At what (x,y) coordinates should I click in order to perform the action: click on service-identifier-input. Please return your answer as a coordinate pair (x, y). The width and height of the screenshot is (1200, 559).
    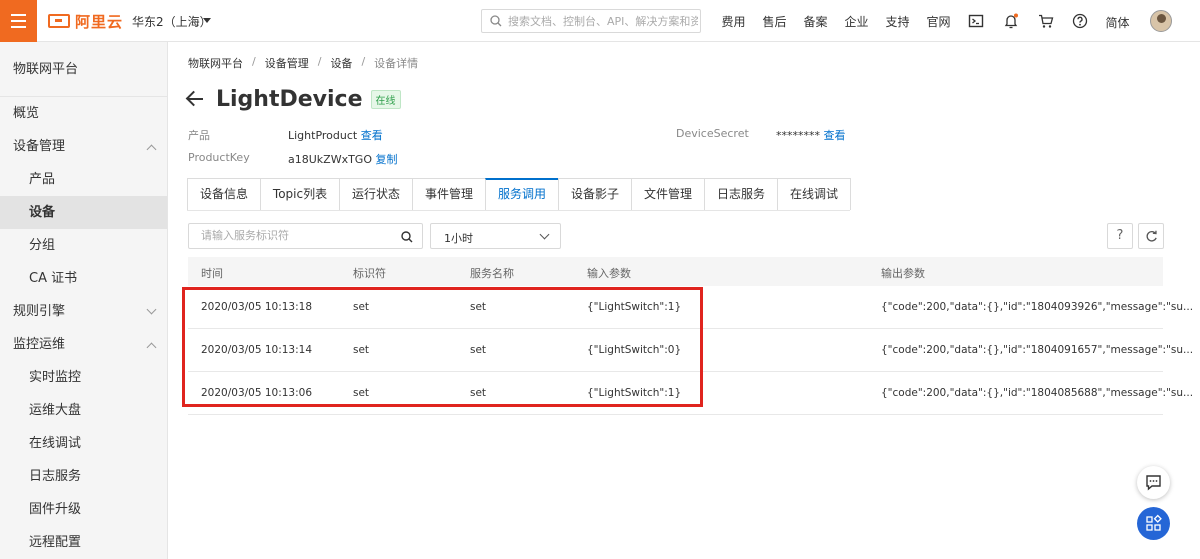
    Looking at the image, I should click on (296, 235).